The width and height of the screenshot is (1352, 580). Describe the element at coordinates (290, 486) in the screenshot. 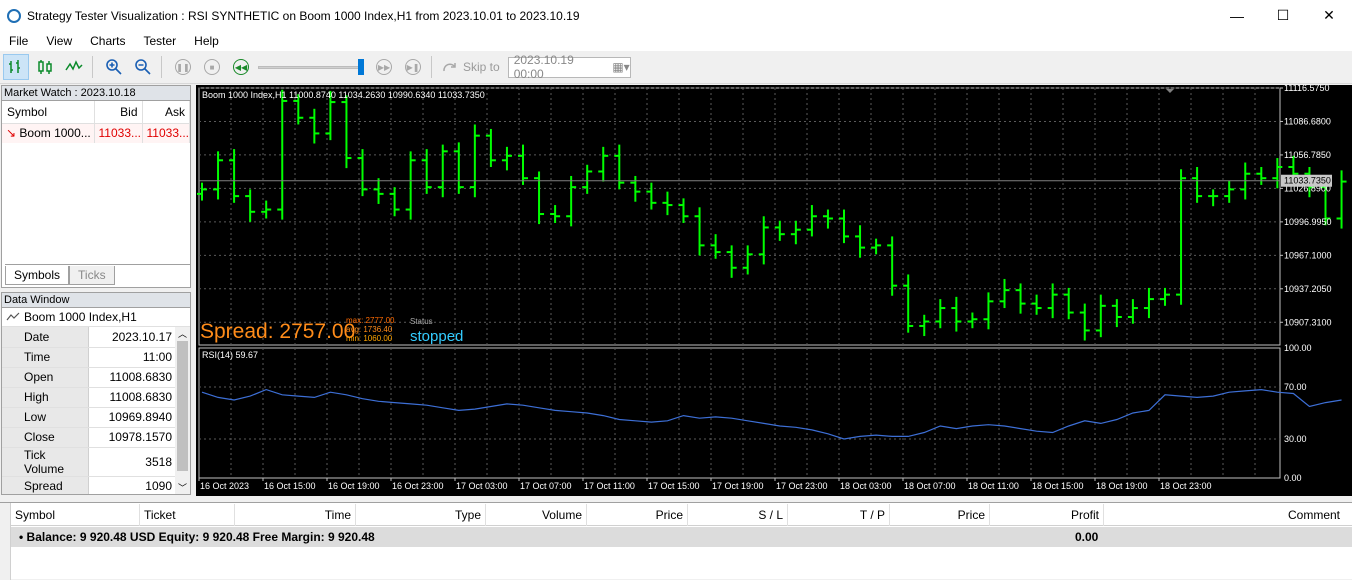

I see `time-axis-label: 16 Oct 15:00` at that location.